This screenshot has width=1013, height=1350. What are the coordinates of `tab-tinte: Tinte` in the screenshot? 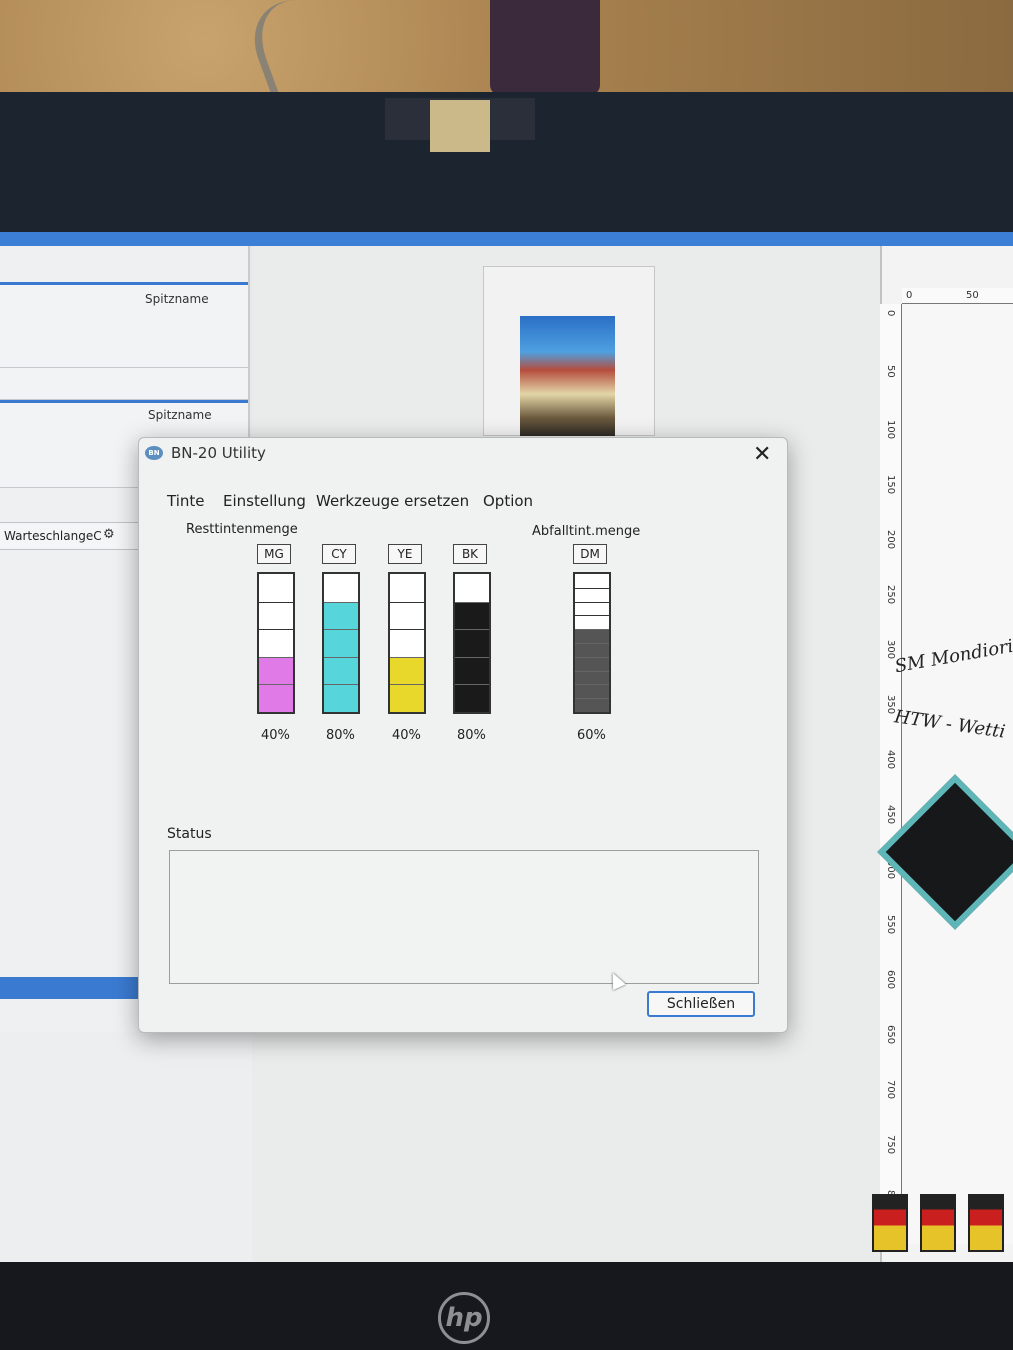 It's located at (186, 501).